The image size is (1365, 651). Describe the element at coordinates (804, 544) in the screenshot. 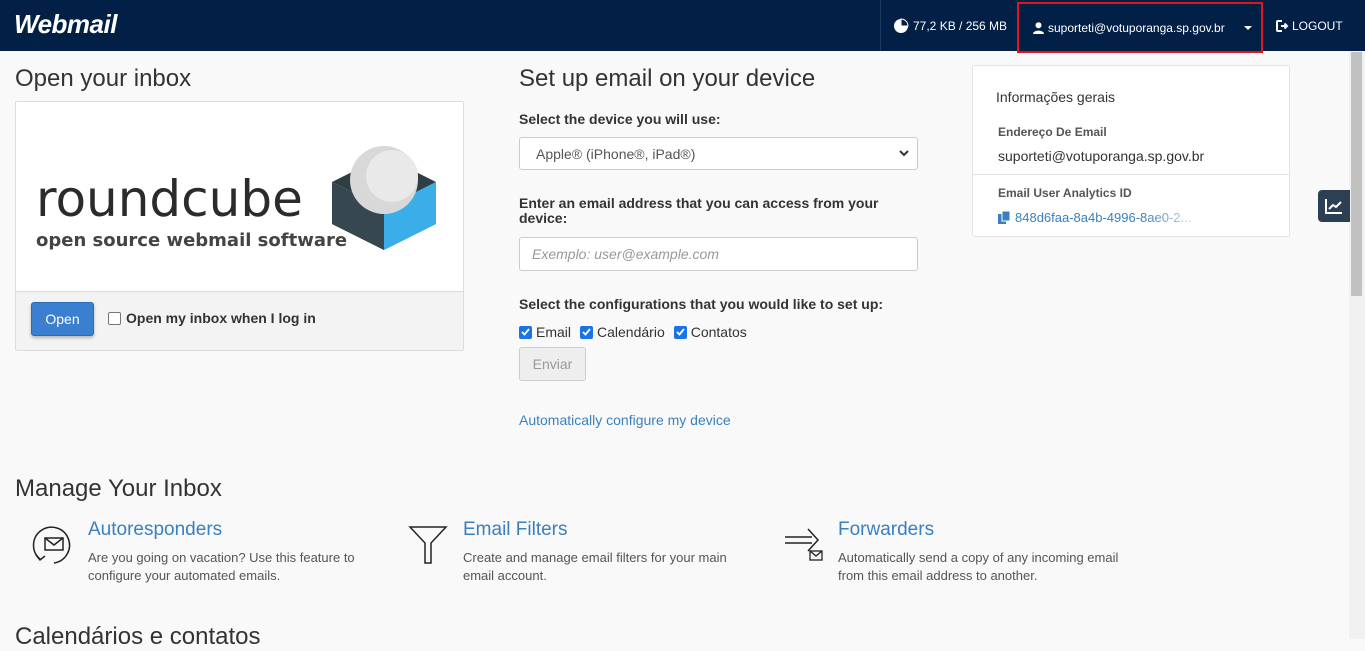

I see `forward-arrow-icon` at that location.